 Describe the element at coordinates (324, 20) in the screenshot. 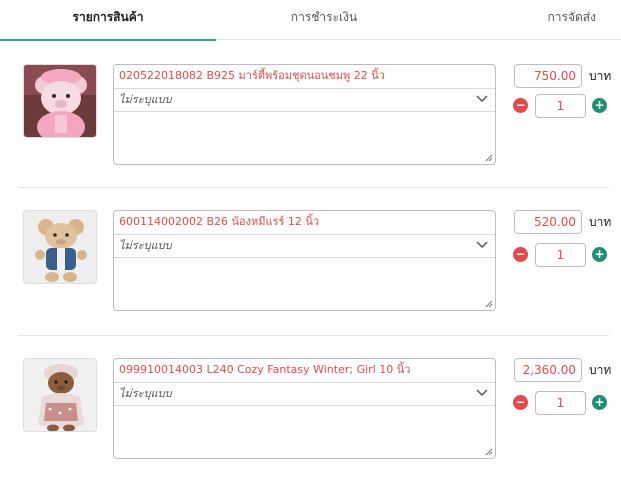

I see `tab-payment: การชำระเงิน` at that location.